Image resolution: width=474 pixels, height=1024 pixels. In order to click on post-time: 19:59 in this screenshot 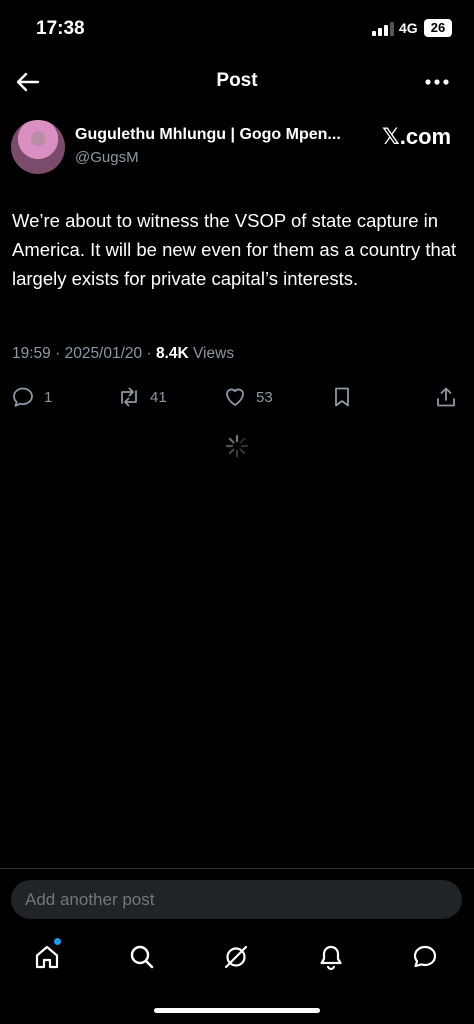, I will do `click(31, 353)`.